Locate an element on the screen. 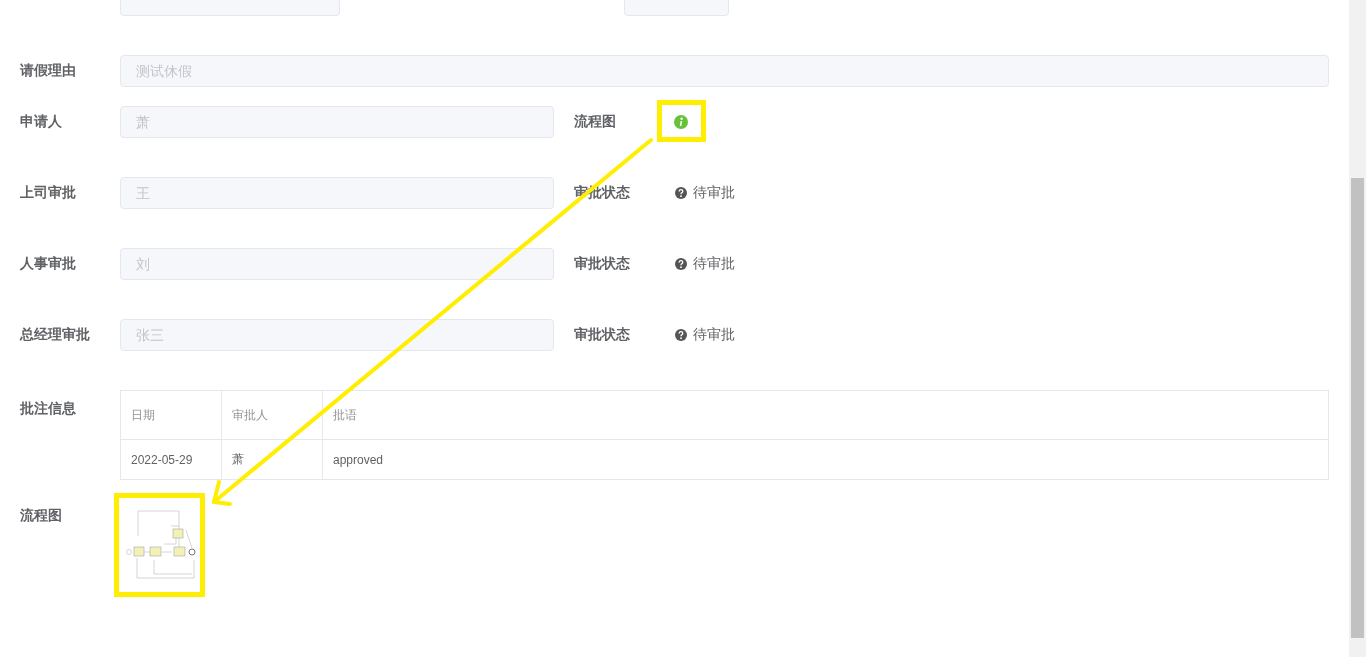  field-label: 批注信息 is located at coordinates (48, 409).